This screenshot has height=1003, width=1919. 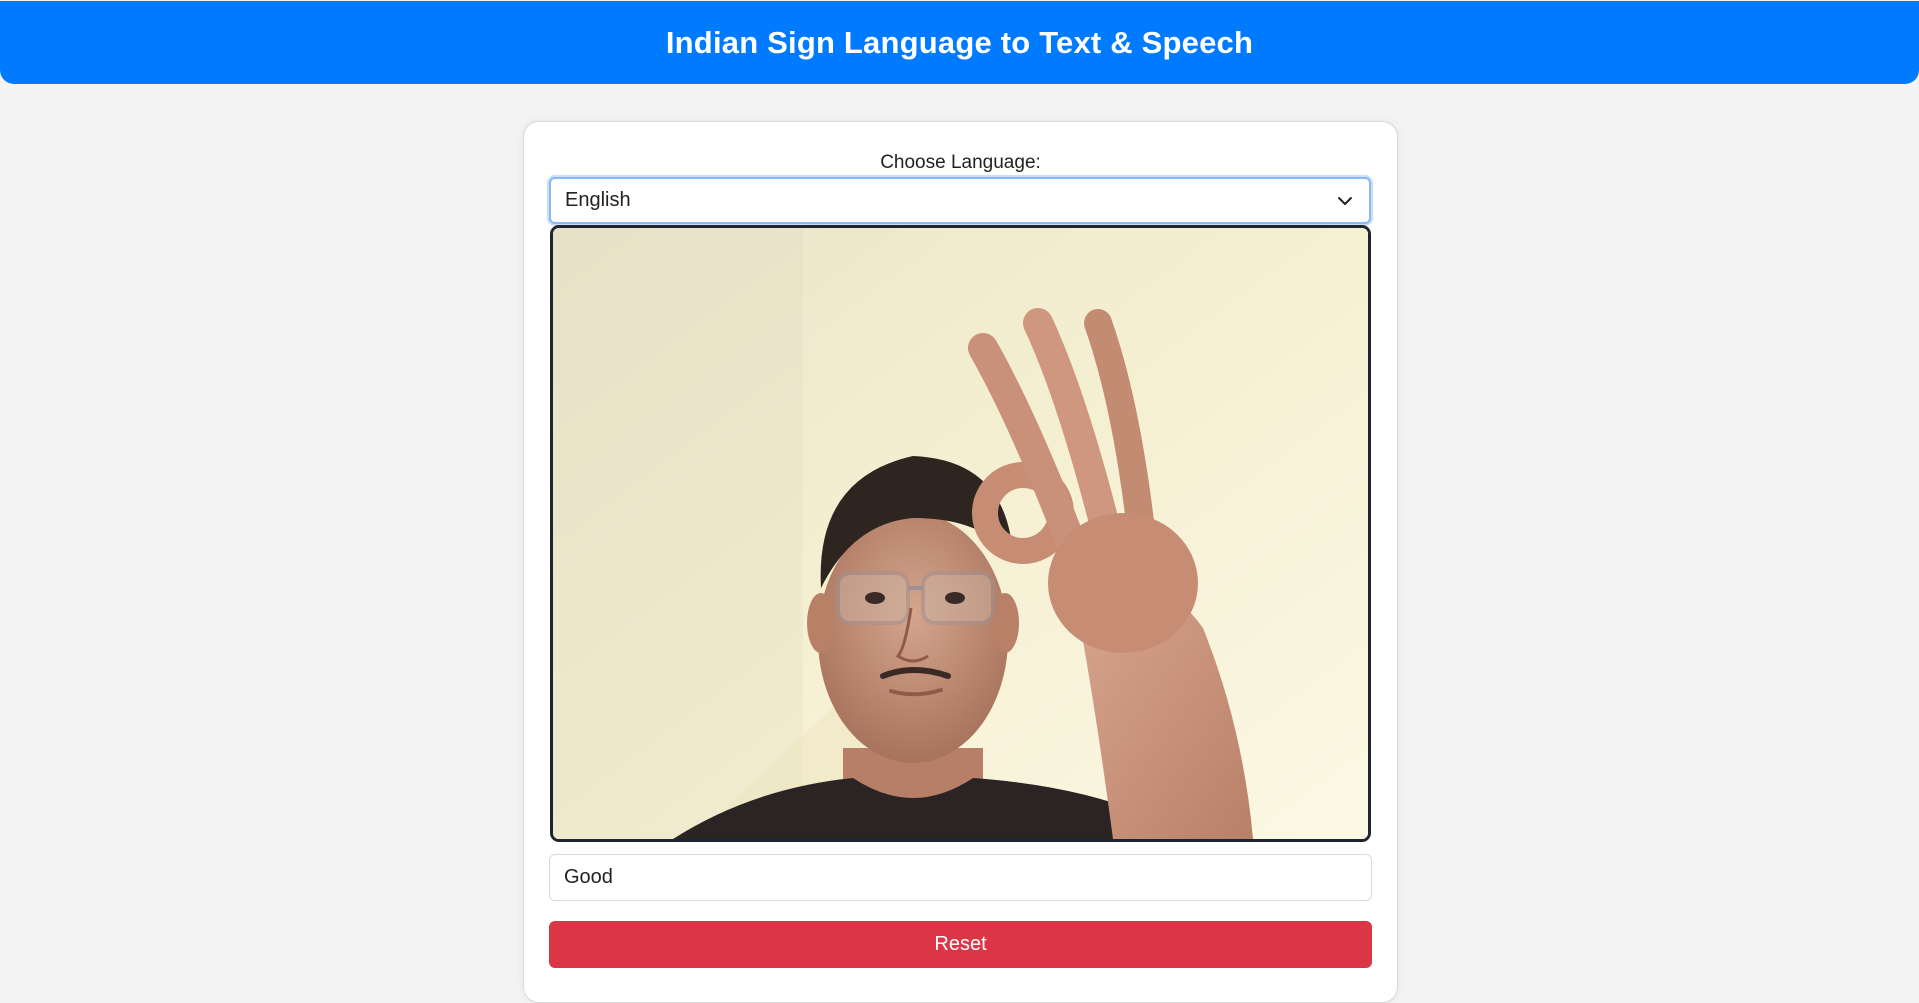 I want to click on app-header: Indian Sign Language to Text & Speech, so click(x=959, y=42).